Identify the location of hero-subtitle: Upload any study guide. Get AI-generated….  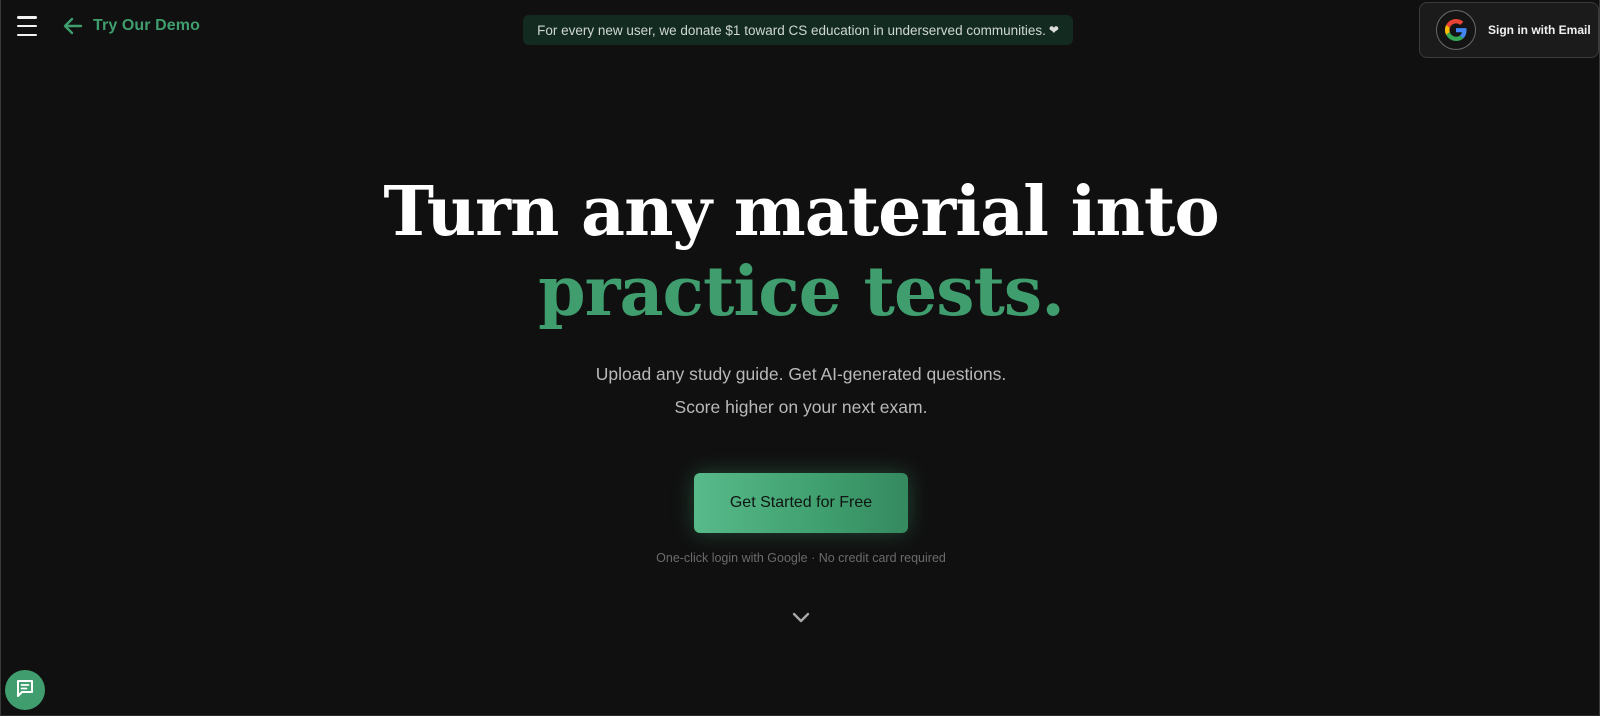
(801, 374).